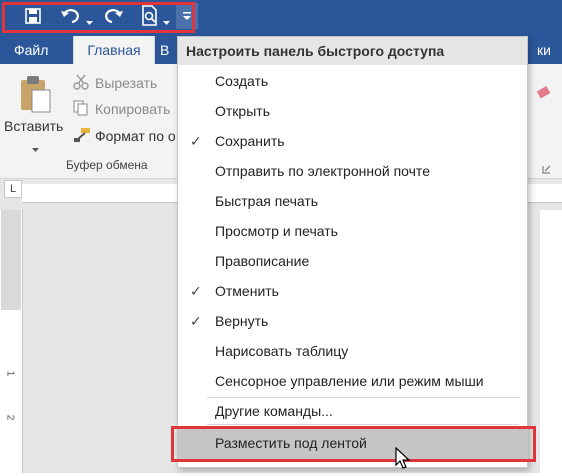 The width and height of the screenshot is (562, 476). What do you see at coordinates (81, 82) in the screenshot?
I see `scissors-icon` at bounding box center [81, 82].